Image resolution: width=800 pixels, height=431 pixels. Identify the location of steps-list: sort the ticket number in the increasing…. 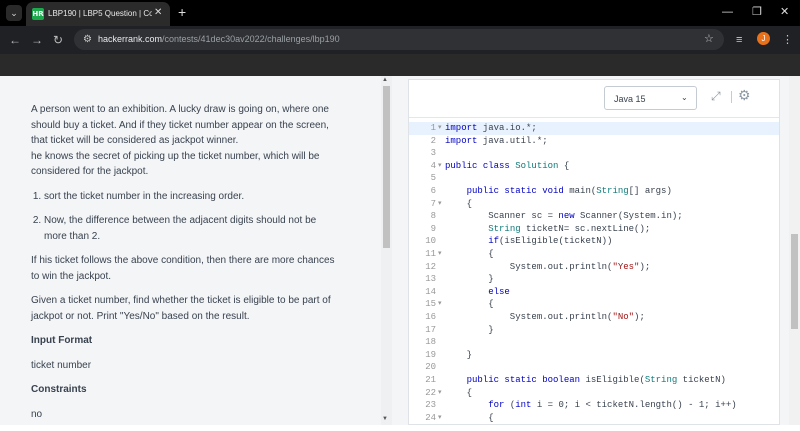
(192, 217).